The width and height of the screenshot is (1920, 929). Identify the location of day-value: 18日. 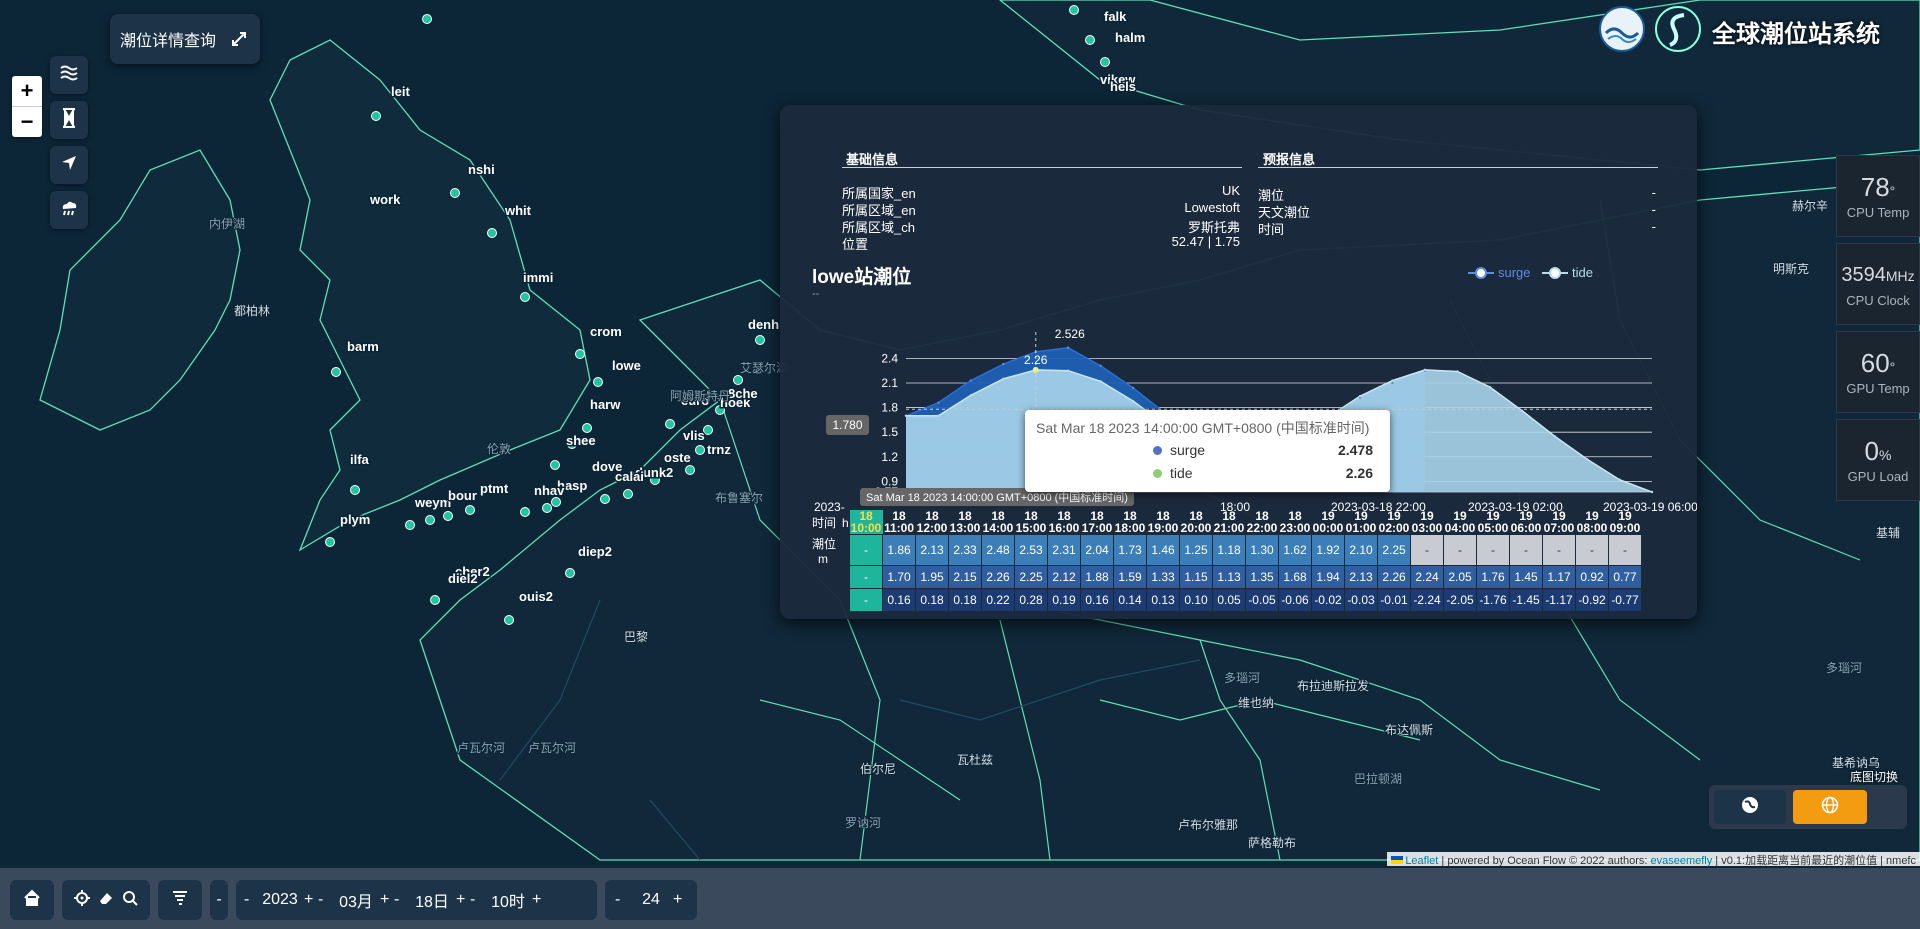
(432, 900).